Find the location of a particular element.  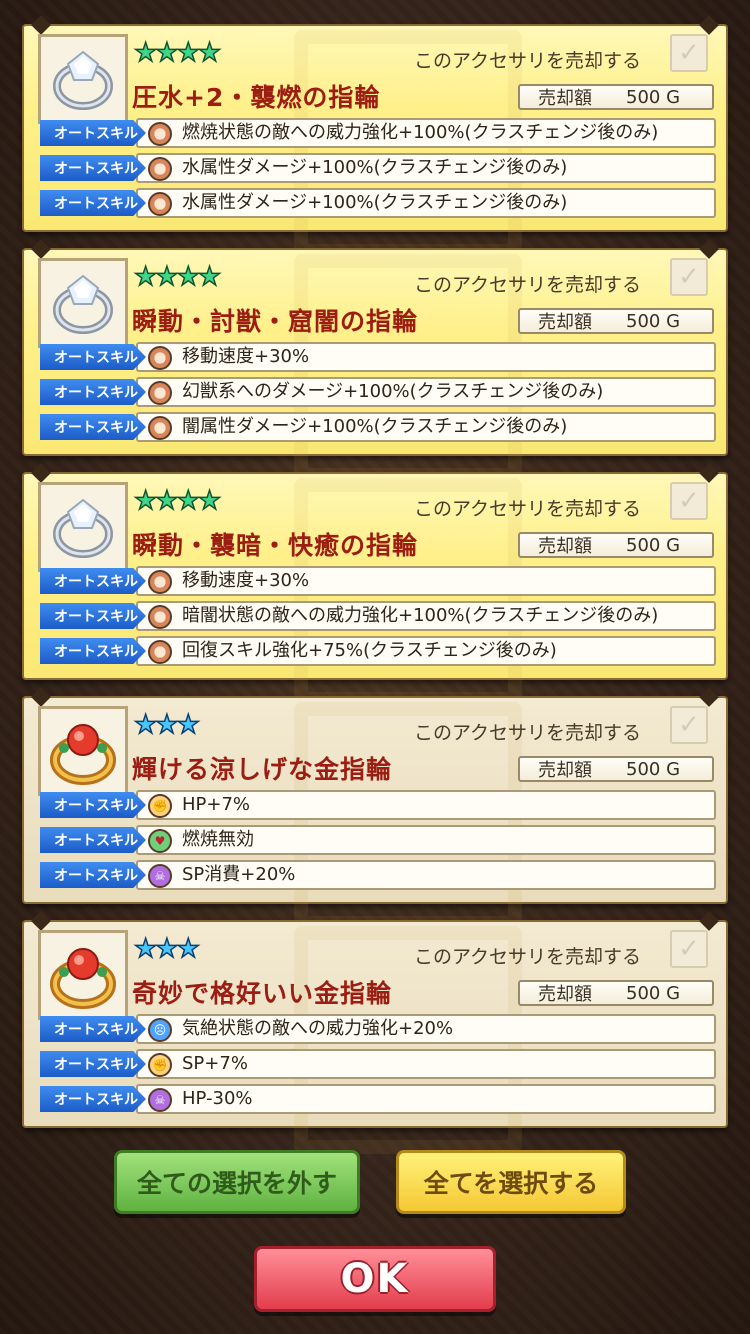

skill-row: 幻獣系へのダメージ+100%(クラスチェンジ後のみ) オートスキル is located at coordinates (378, 392).